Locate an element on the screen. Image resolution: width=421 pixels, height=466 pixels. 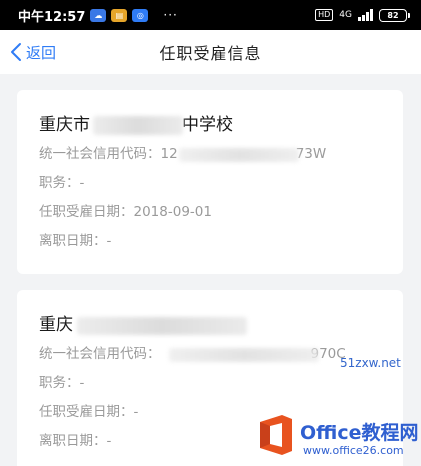
back-button: 返回 is located at coordinates (33, 52).